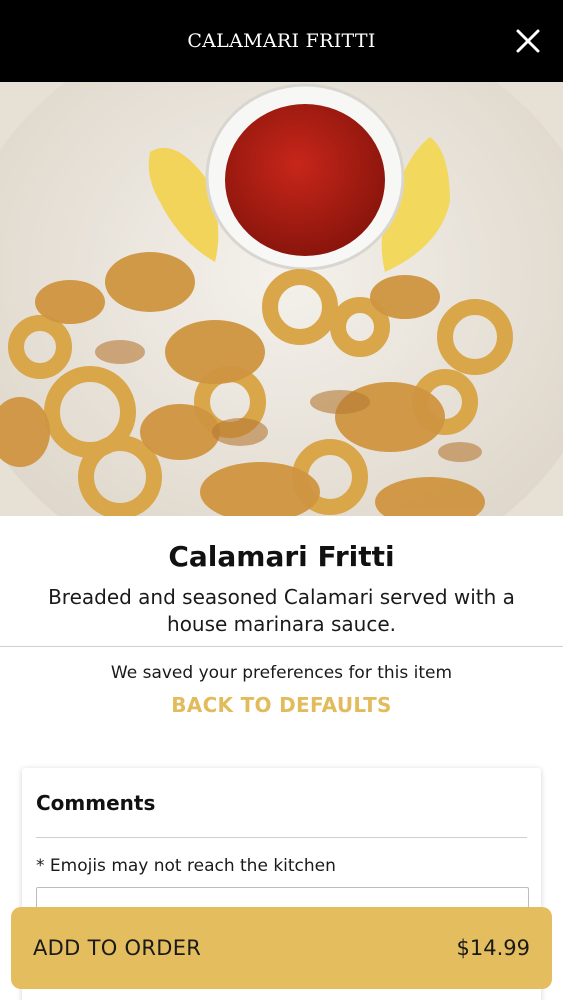  I want to click on back-to-defaults-link: BACK TO DEFAULTS, so click(281, 705).